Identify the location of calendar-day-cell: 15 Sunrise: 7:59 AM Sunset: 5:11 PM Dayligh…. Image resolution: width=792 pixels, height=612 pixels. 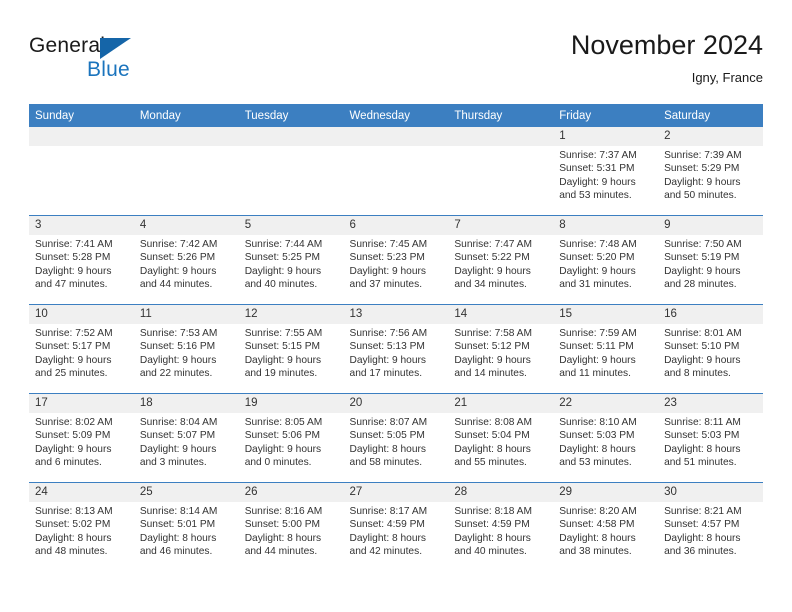
(606, 349).